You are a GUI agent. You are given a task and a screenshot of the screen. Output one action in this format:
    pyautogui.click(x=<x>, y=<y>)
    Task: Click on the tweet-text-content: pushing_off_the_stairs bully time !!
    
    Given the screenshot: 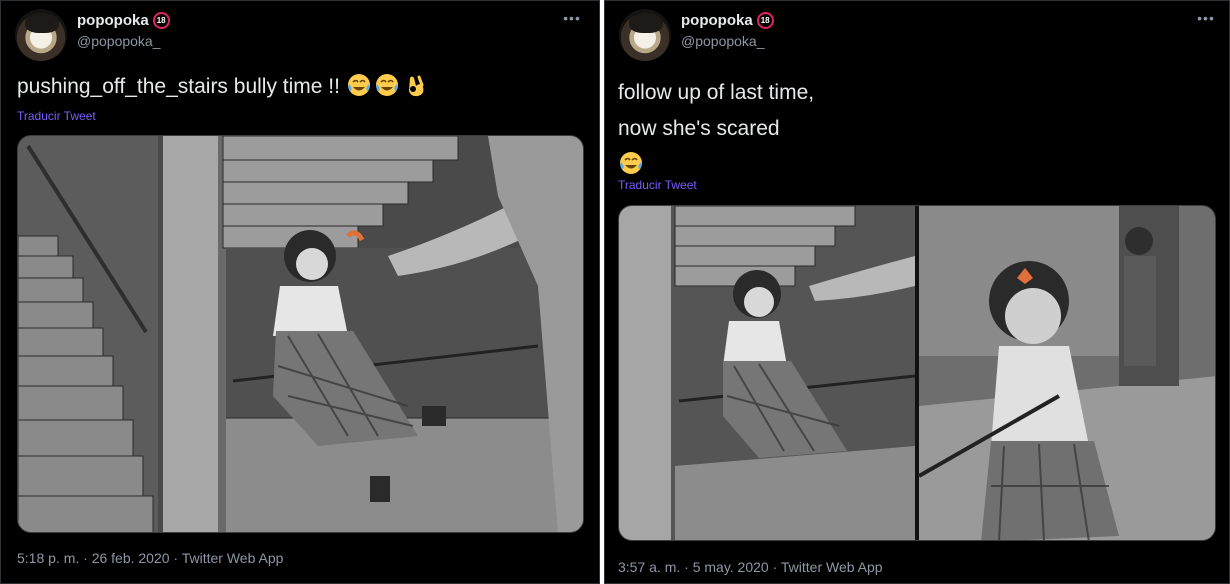 What is the action you would take?
    pyautogui.click(x=178, y=86)
    